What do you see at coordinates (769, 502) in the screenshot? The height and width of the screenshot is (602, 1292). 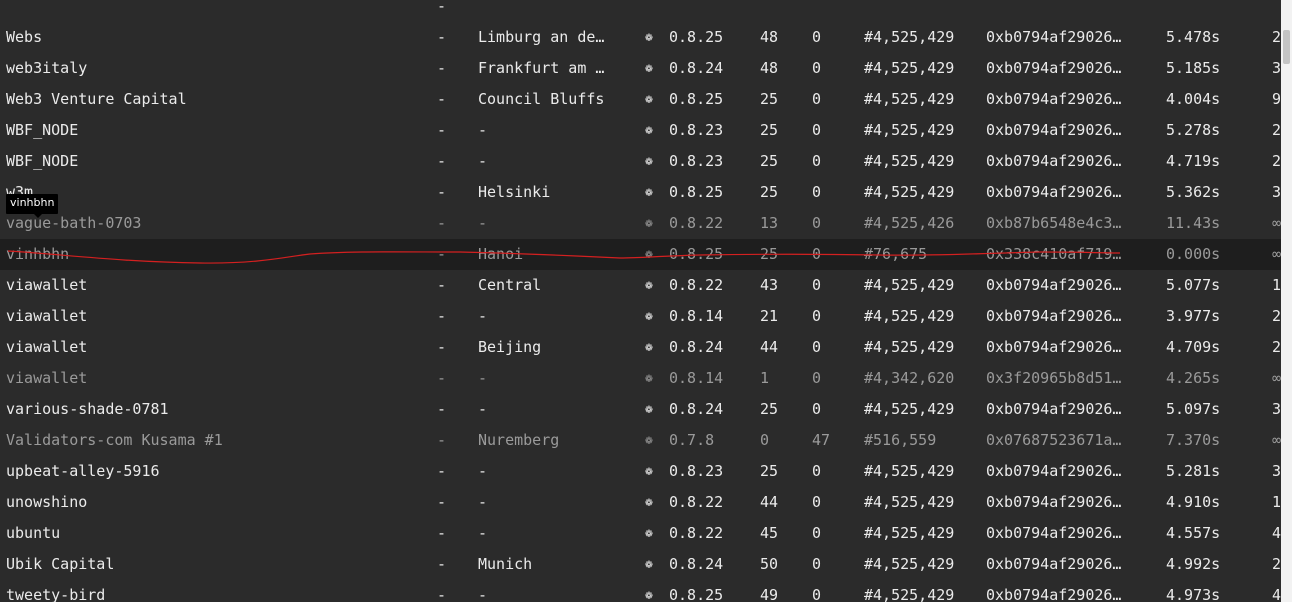 I see `peer-count: 44` at bounding box center [769, 502].